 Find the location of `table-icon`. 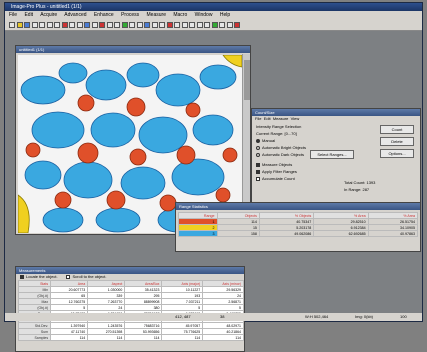

table-icon is located at coordinates (199, 24).